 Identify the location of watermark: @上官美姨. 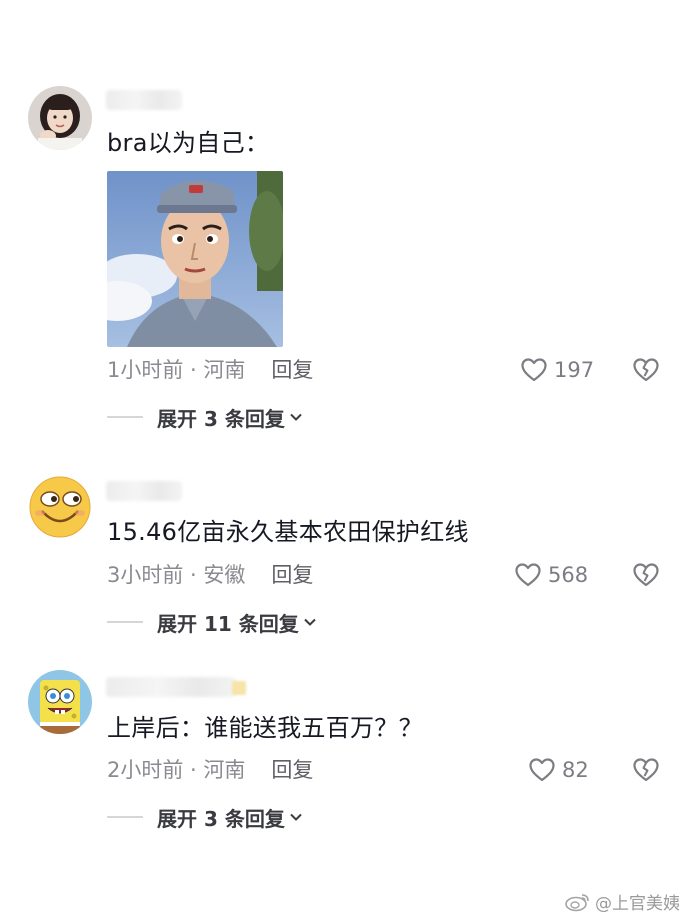
(622, 901).